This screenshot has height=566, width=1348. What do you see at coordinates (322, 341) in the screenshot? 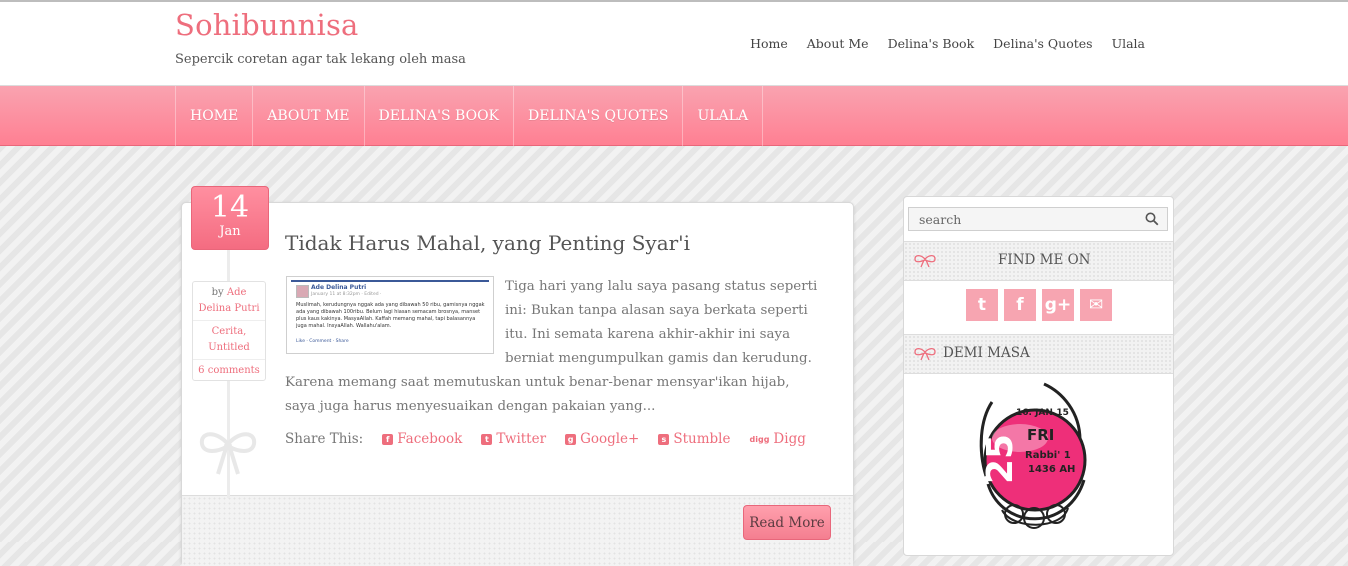
I see `thumbnail-links: Like · Comment · Share` at bounding box center [322, 341].